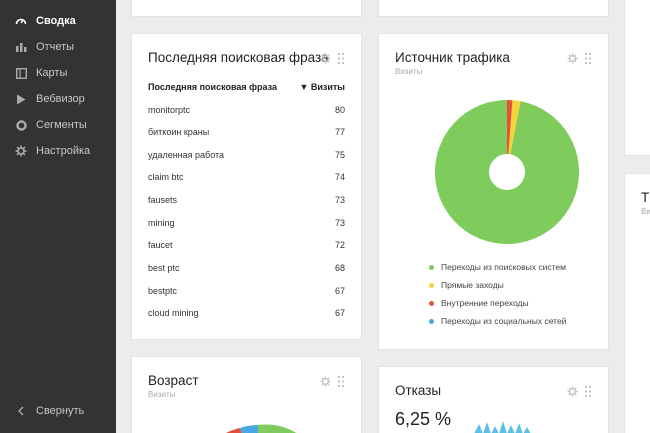 Image resolution: width=650 pixels, height=433 pixels. I want to click on sidebar-item-maps: Карты, so click(58, 73).